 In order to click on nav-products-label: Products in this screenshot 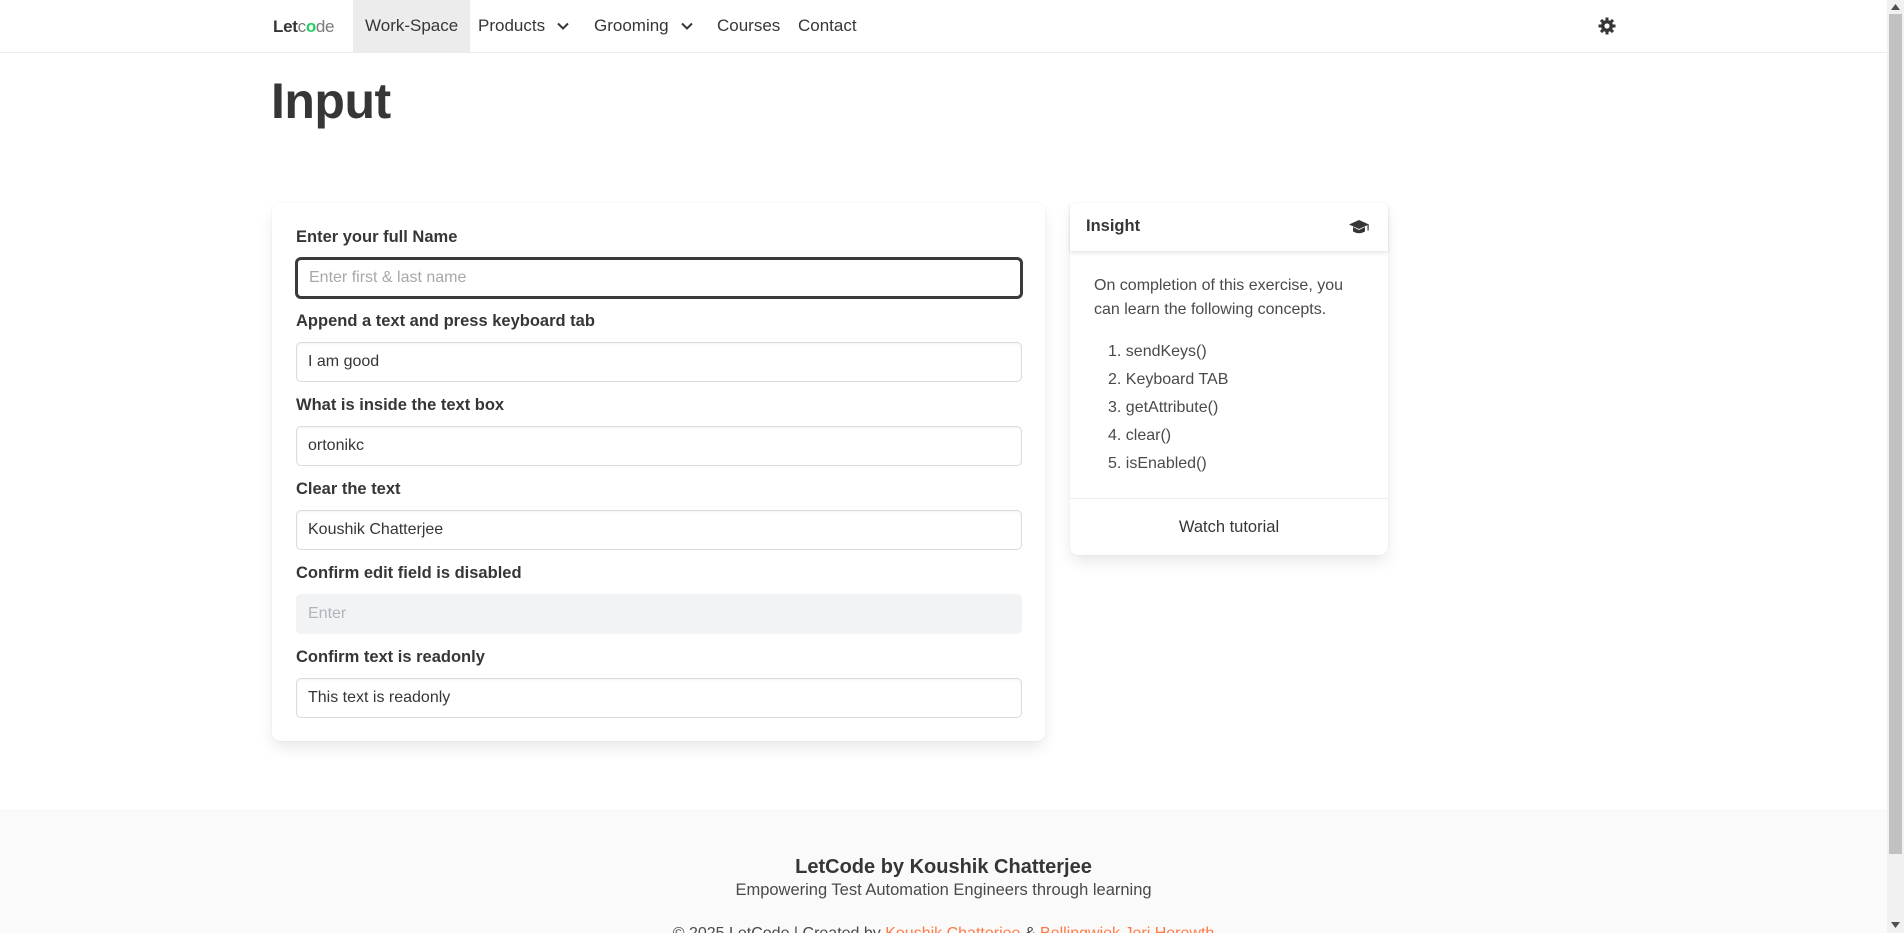, I will do `click(512, 25)`.